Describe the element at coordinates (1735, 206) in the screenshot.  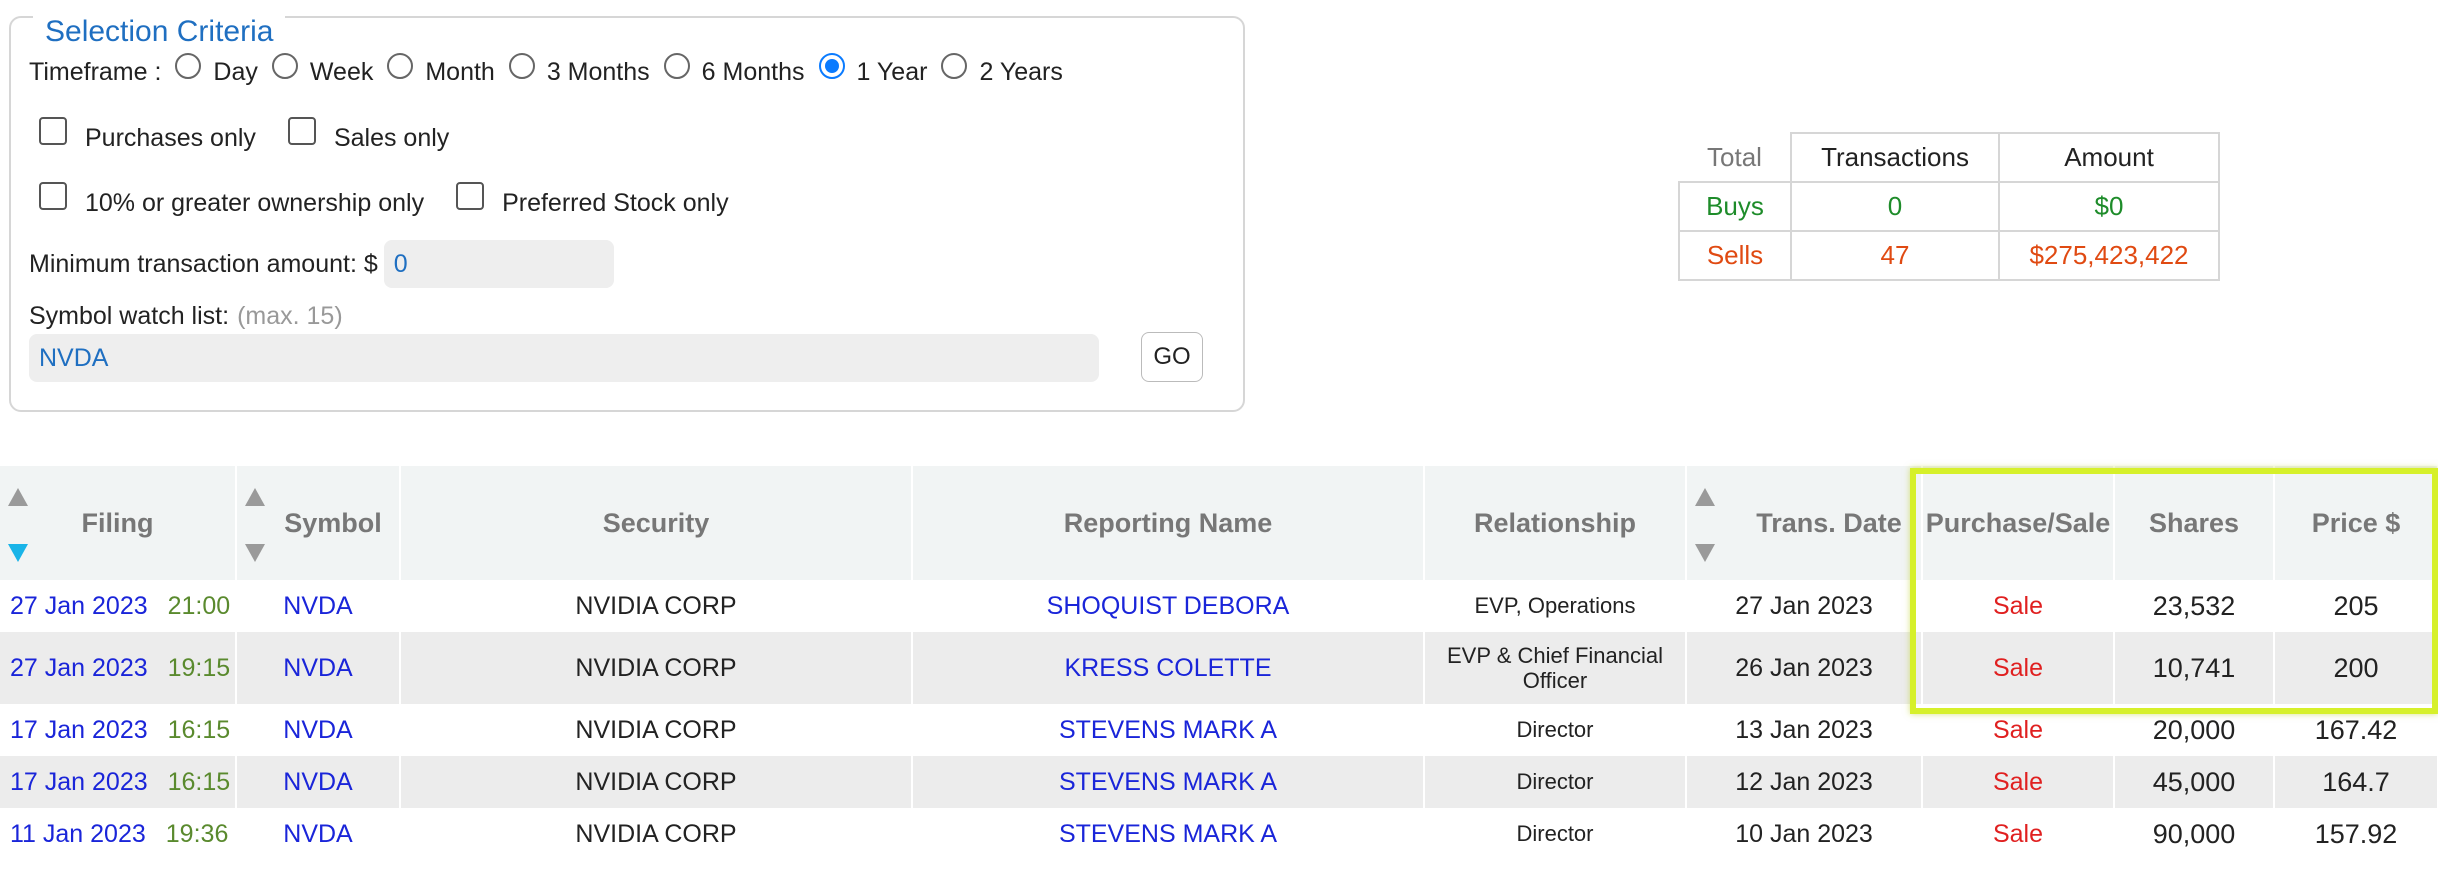
I see `buys-label: Buys` at that location.